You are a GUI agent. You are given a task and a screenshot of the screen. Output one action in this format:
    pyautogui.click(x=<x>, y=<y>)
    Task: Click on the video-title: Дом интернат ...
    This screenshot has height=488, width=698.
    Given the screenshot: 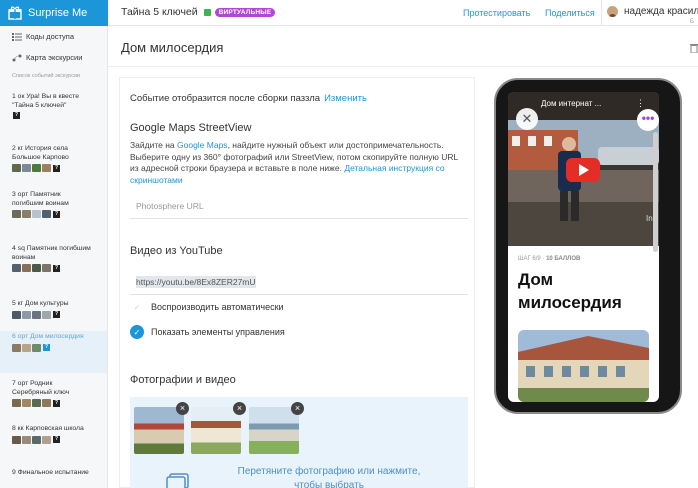 What is the action you would take?
    pyautogui.click(x=571, y=103)
    